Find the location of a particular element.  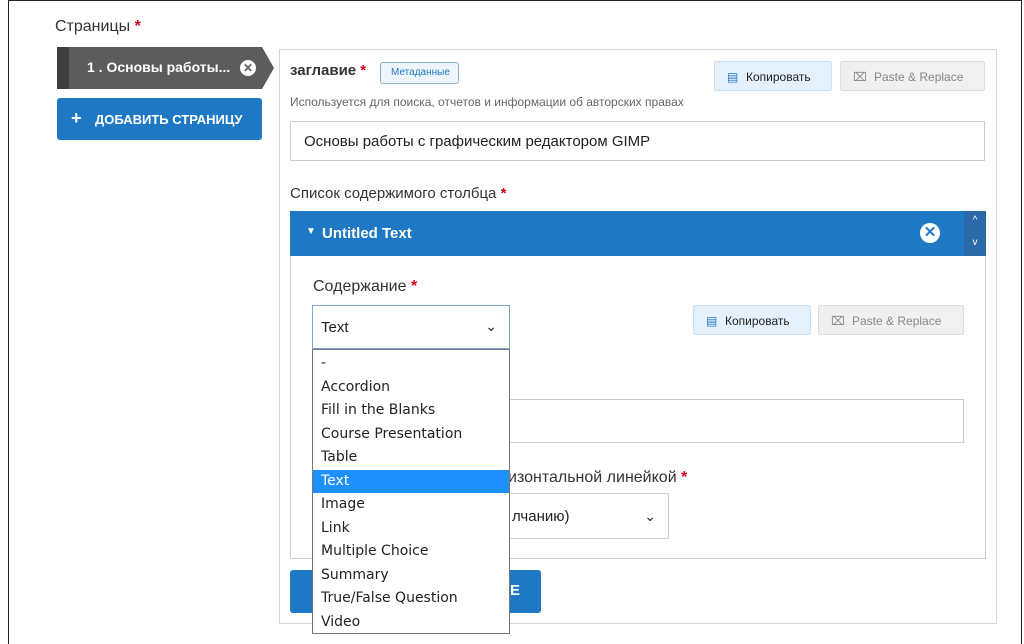

dropdown-option: Text is located at coordinates (411, 481).